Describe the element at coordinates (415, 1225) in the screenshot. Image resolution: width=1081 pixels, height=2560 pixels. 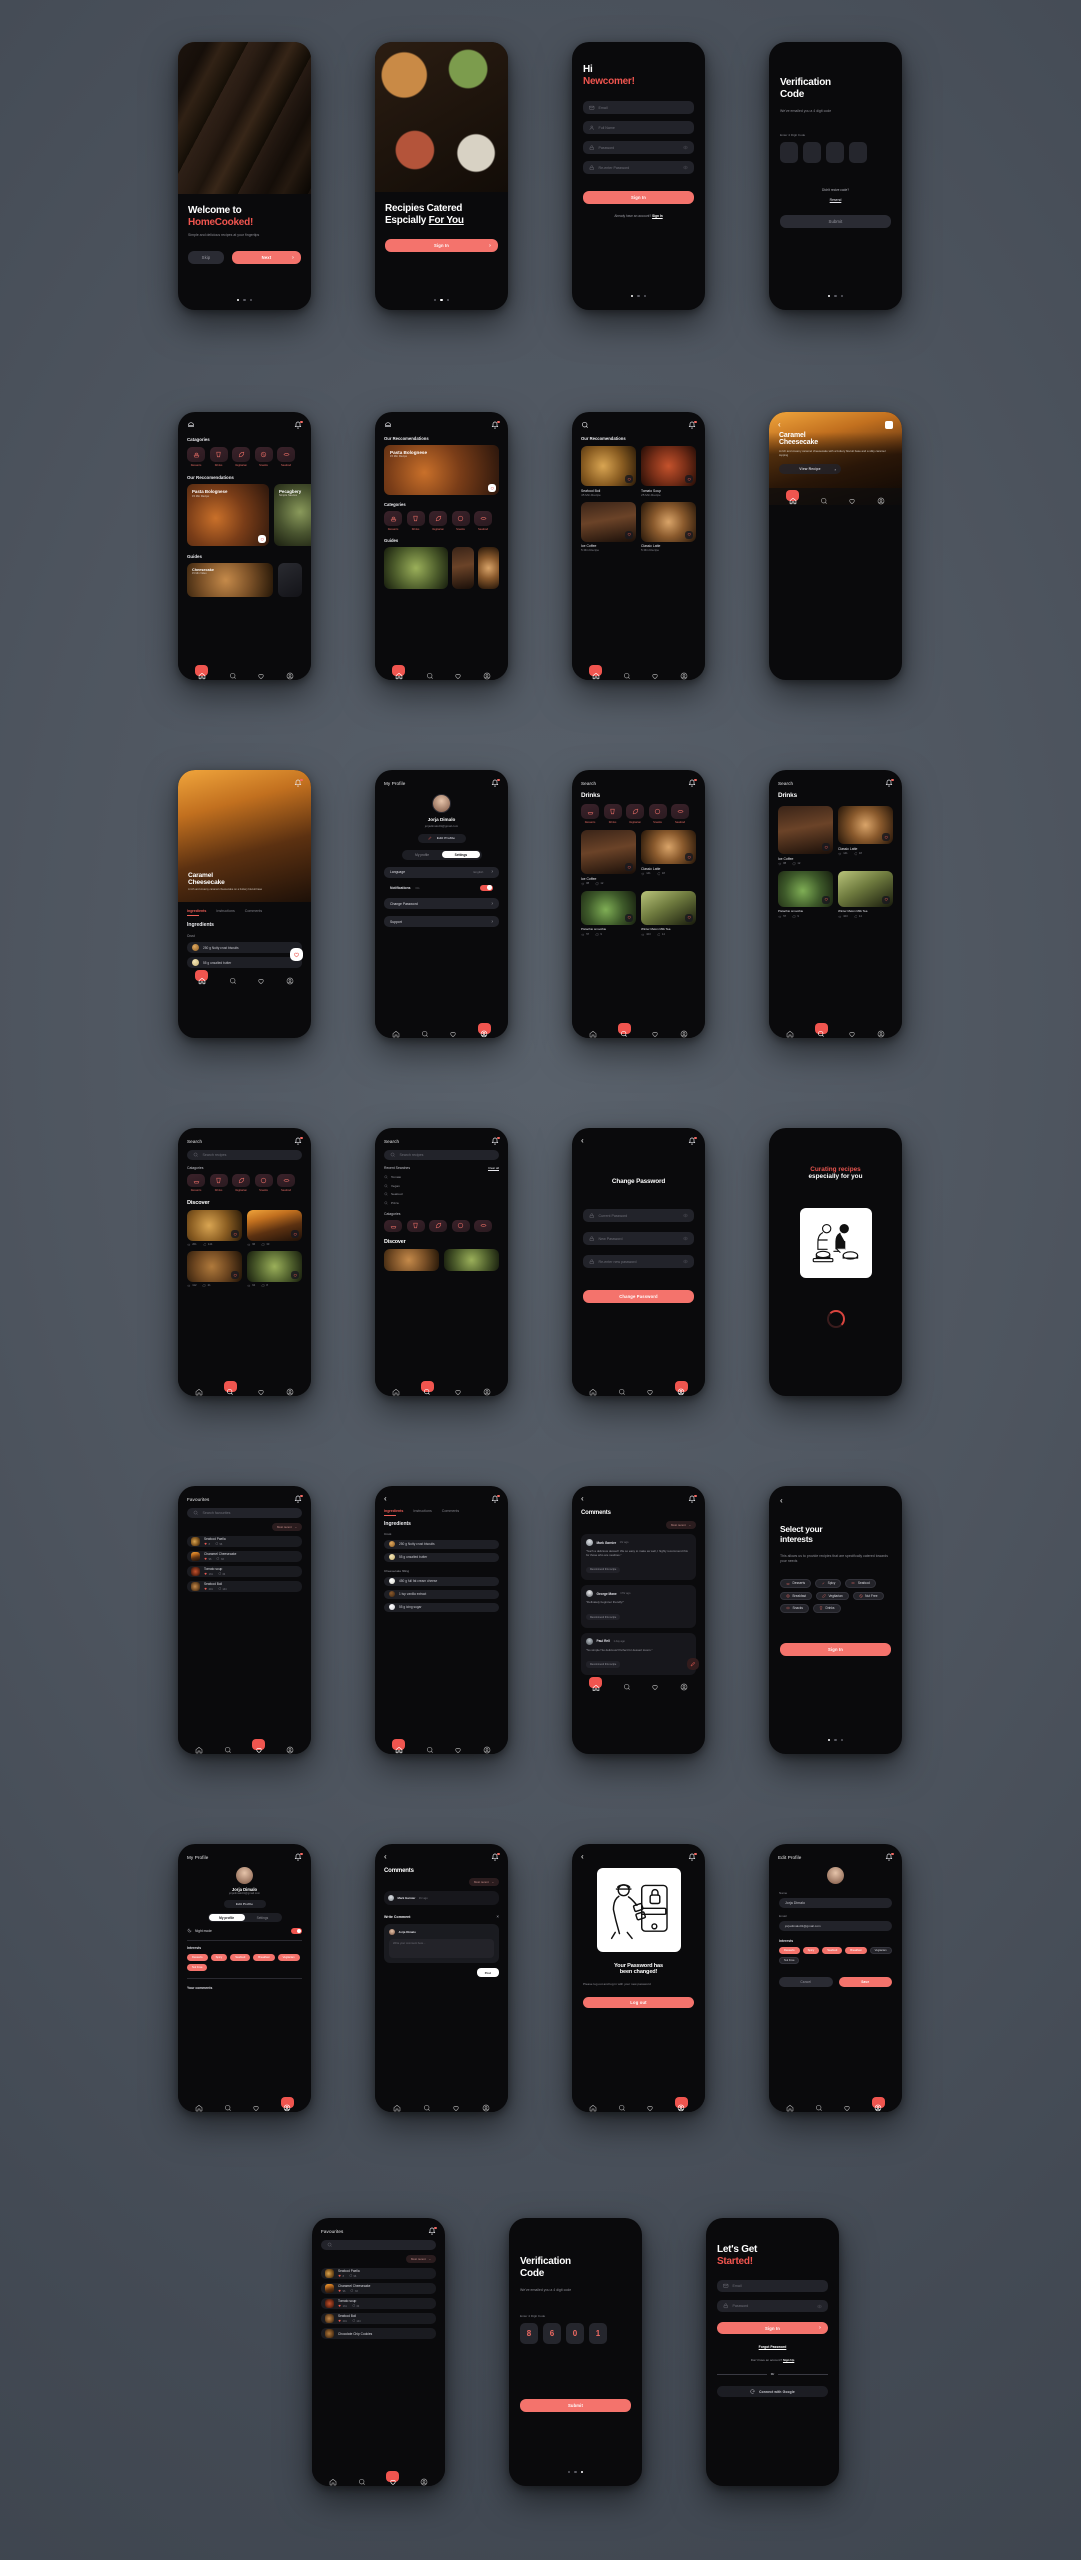
I see `category-drinks` at that location.